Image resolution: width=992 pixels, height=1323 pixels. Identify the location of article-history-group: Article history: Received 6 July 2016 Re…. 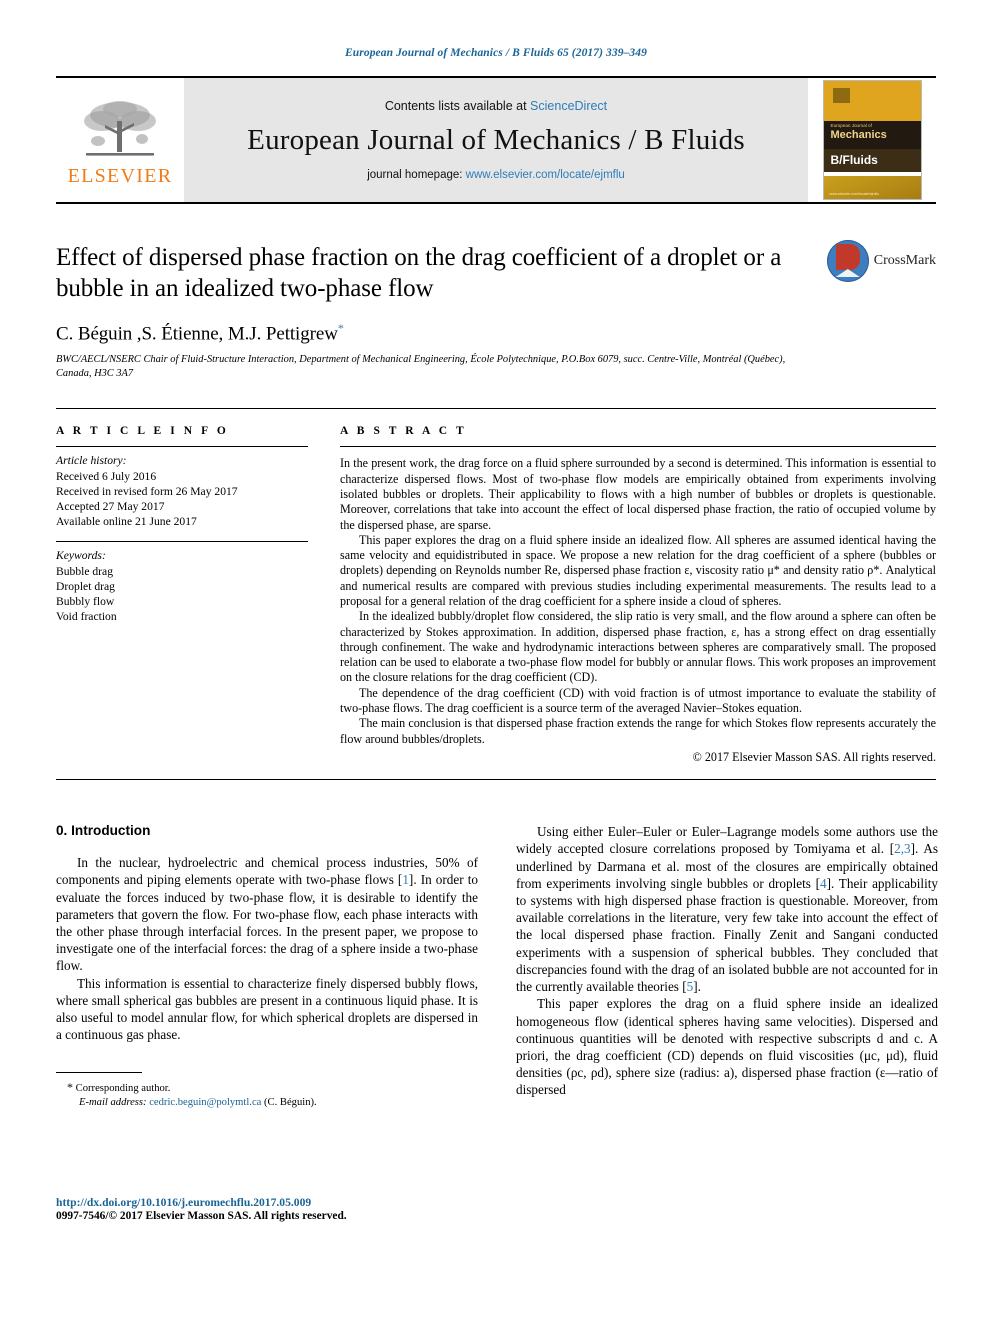
(182, 488).